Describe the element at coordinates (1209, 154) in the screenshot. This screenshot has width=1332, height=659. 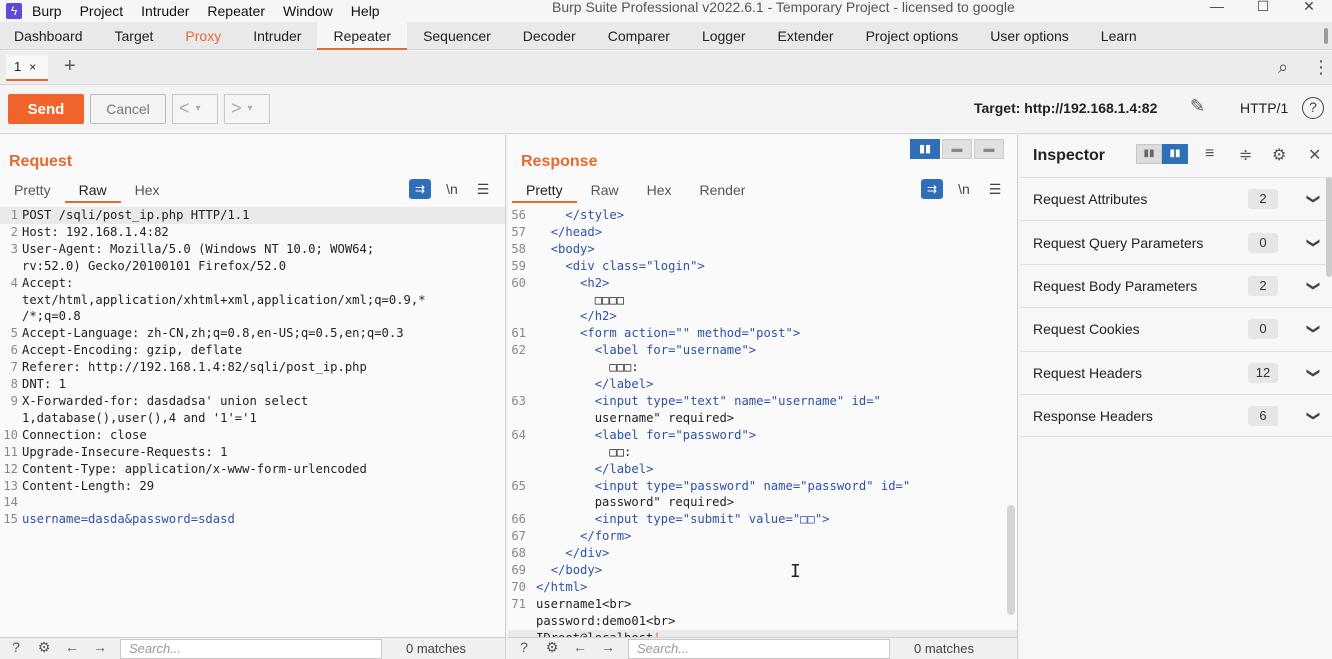
I see `align-icon: ≡` at that location.